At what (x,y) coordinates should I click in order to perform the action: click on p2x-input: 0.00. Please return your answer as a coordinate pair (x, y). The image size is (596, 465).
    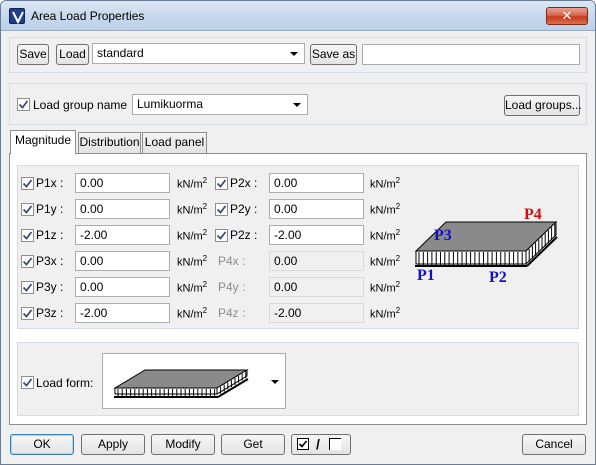
    Looking at the image, I should click on (316, 183).